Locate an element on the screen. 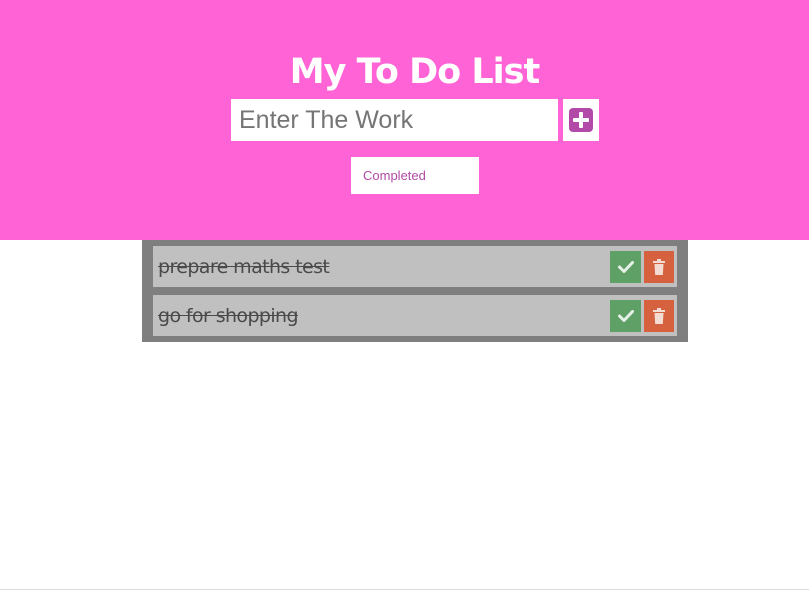 This screenshot has width=809, height=610. filter-select: Completed is located at coordinates (415, 175).